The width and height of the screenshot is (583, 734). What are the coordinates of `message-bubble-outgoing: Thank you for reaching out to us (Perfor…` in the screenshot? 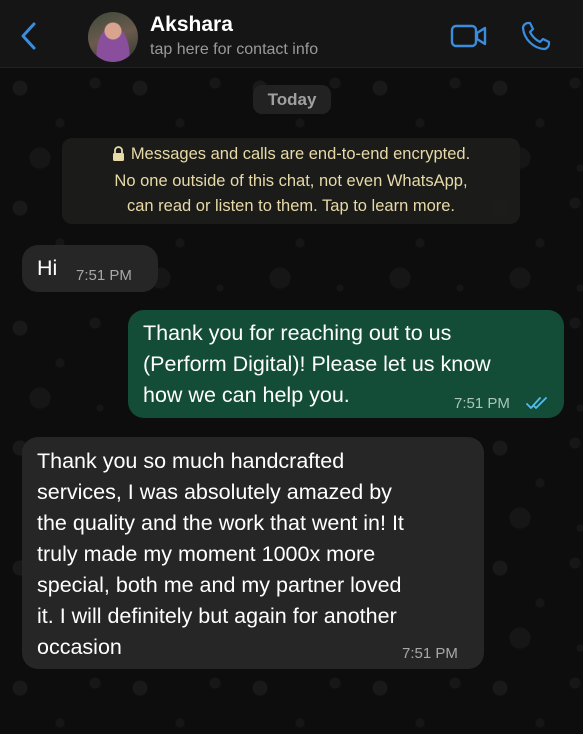 It's located at (346, 364).